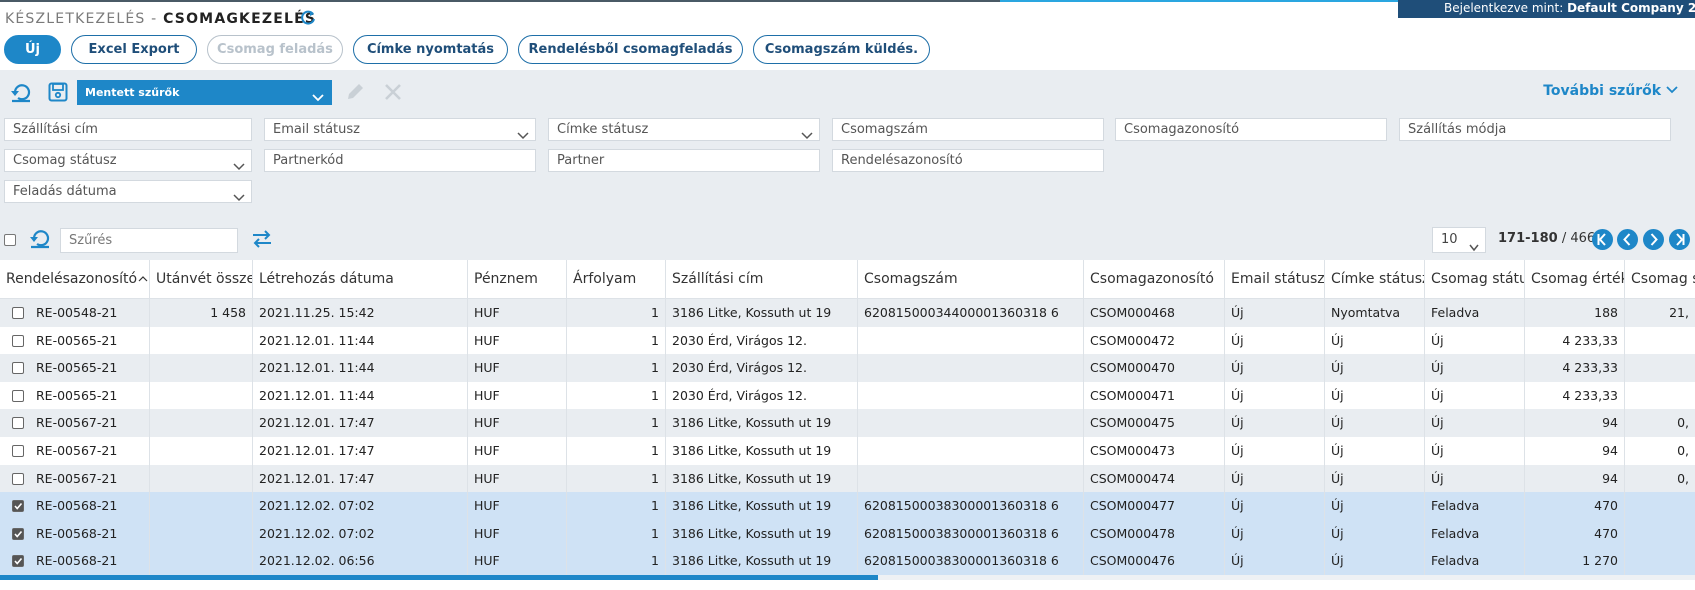 The image size is (1695, 590). Describe the element at coordinates (1575, 478) in the screenshot. I see `cell-value: 94` at that location.